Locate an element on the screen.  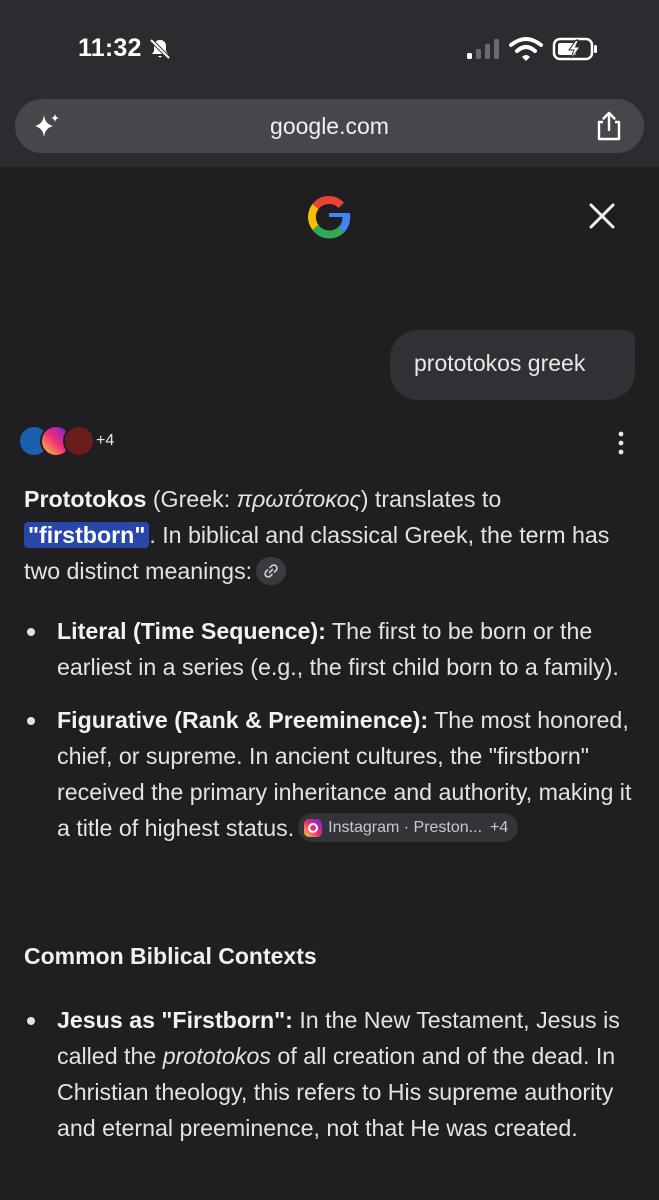
list-item-label: Figurative (Rank & Preeminence): is located at coordinates (243, 720).